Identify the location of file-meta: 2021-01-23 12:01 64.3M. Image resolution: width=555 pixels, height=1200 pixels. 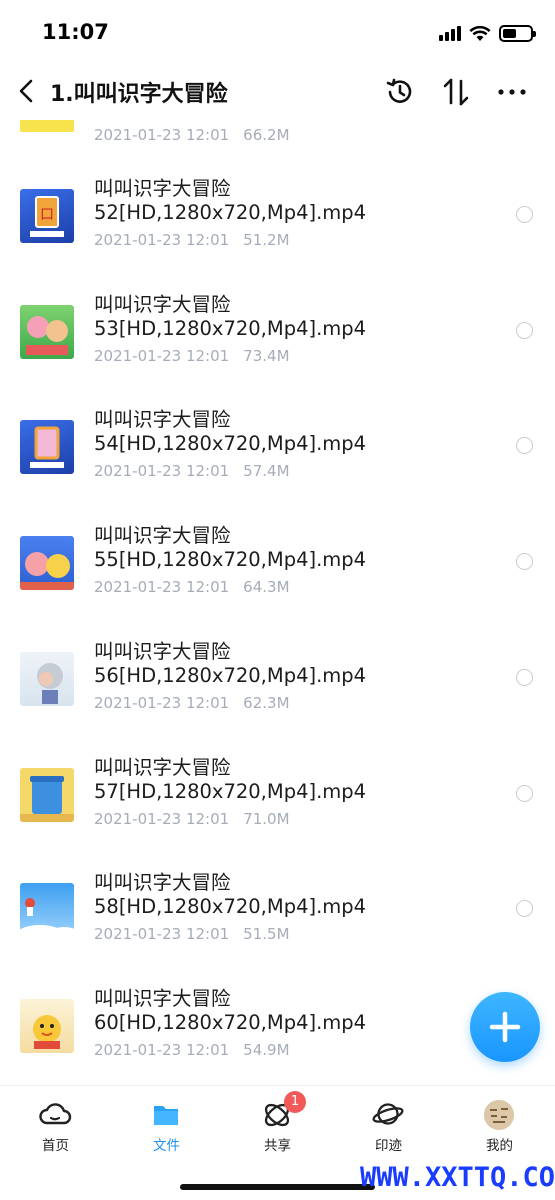
(192, 587).